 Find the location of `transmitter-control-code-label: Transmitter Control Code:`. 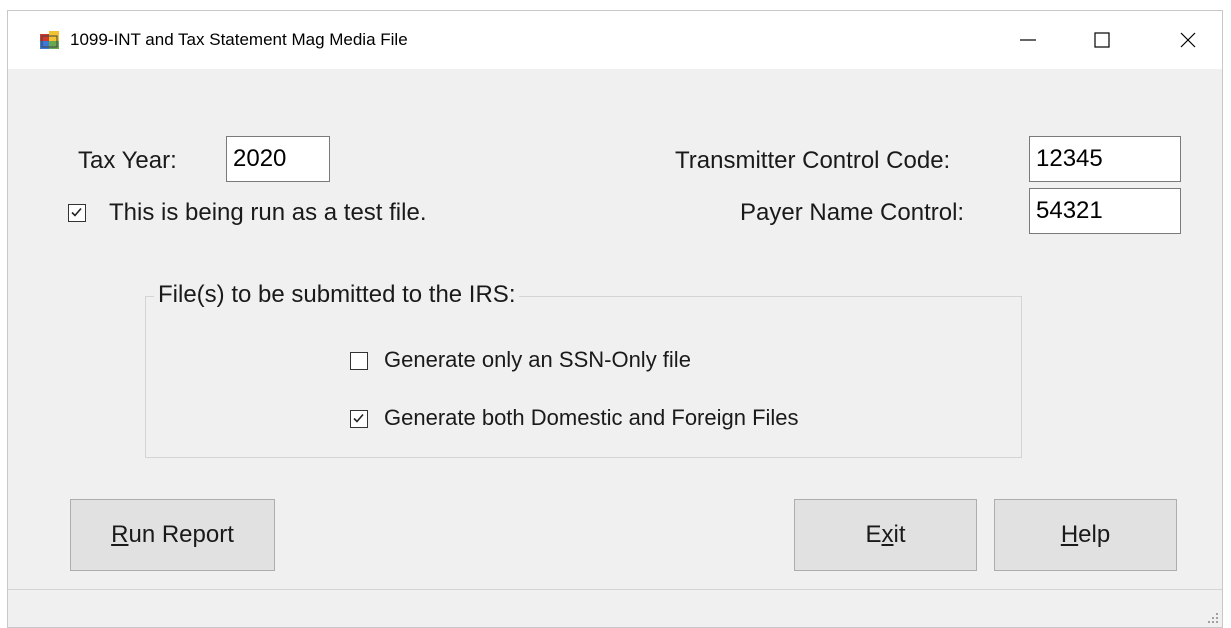

transmitter-control-code-label: Transmitter Control Code: is located at coordinates (813, 160).